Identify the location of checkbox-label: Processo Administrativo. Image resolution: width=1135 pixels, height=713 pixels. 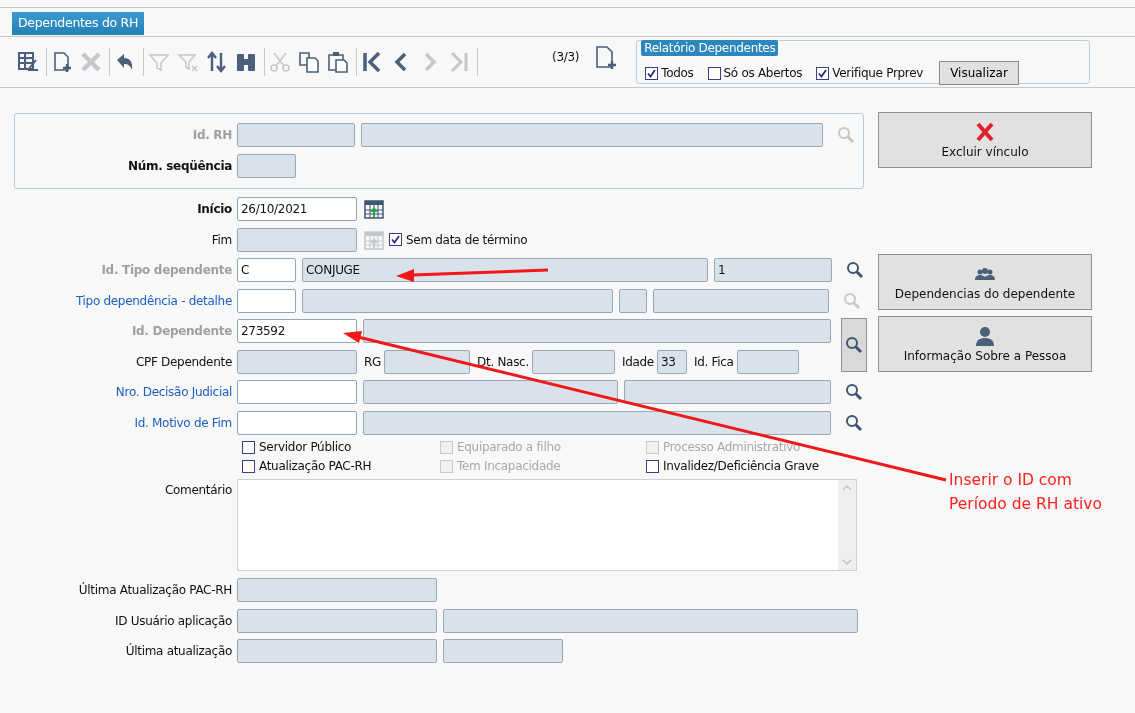
(732, 447).